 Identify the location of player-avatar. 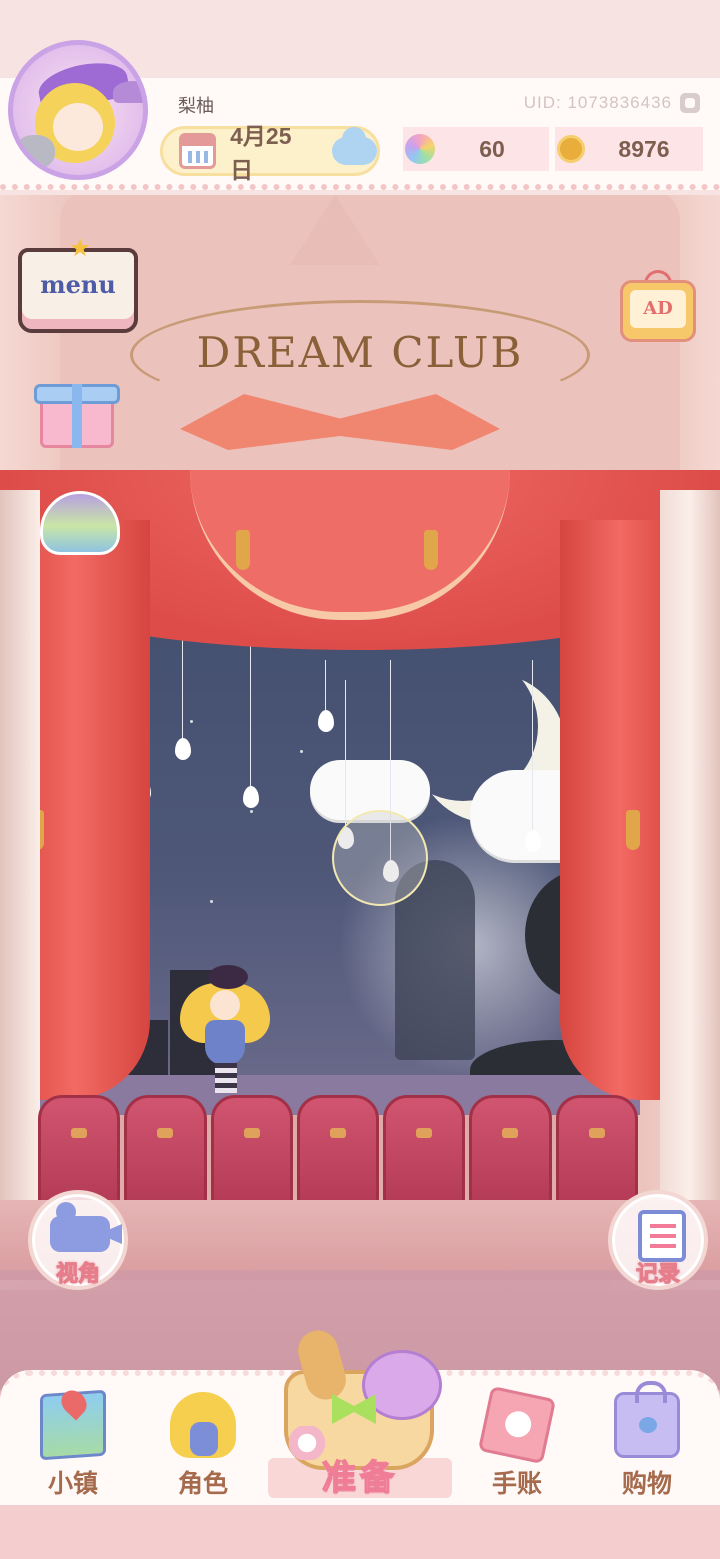
(78, 110).